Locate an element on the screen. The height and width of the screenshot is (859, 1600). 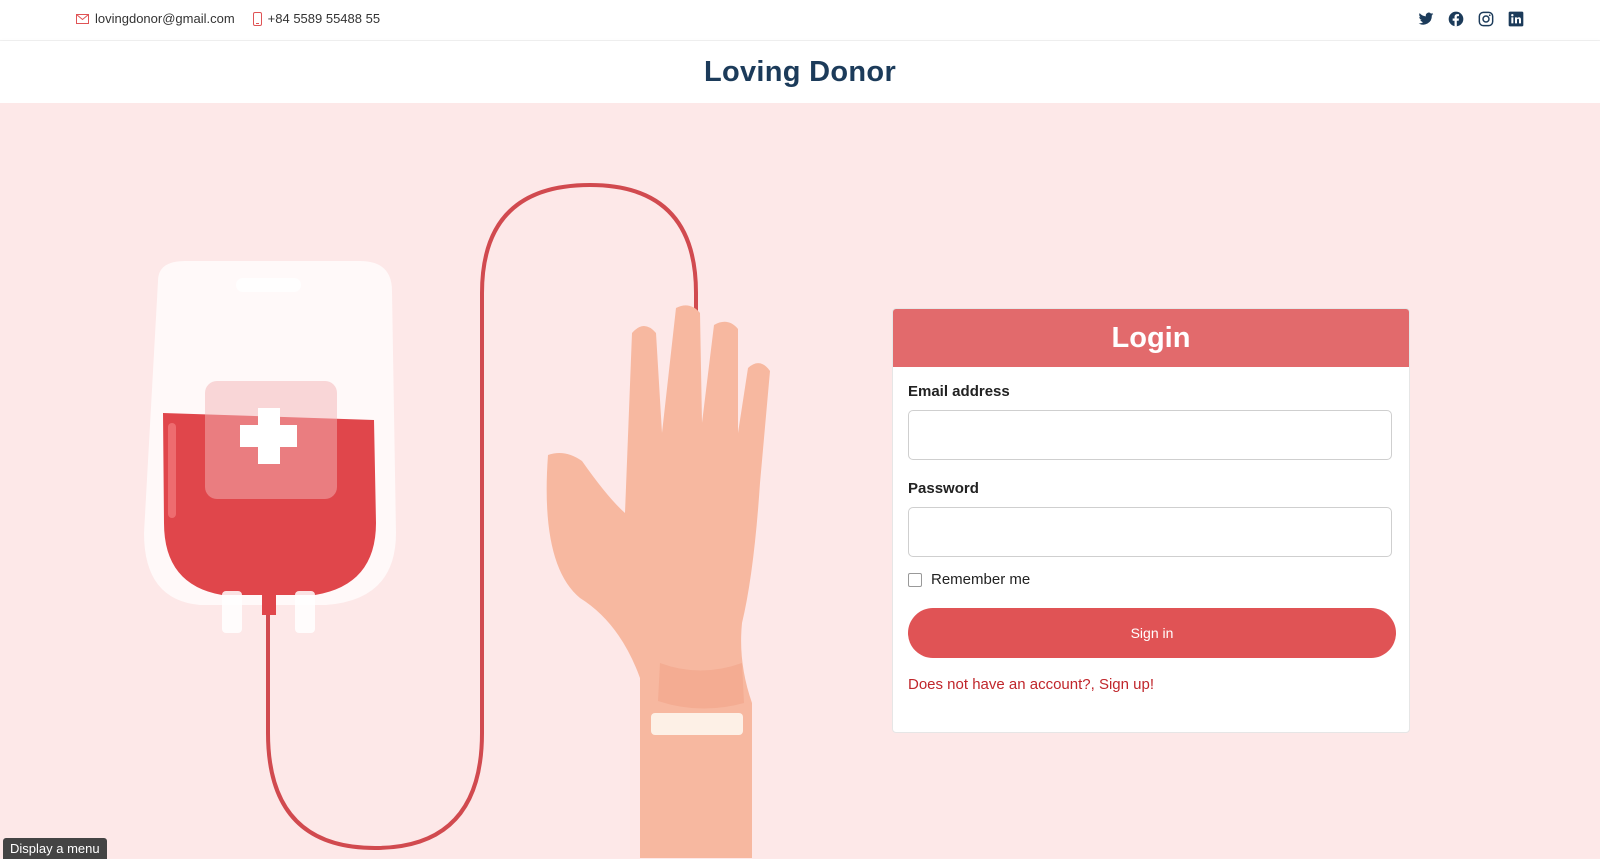
donor-hand is located at coordinates (658, 581).